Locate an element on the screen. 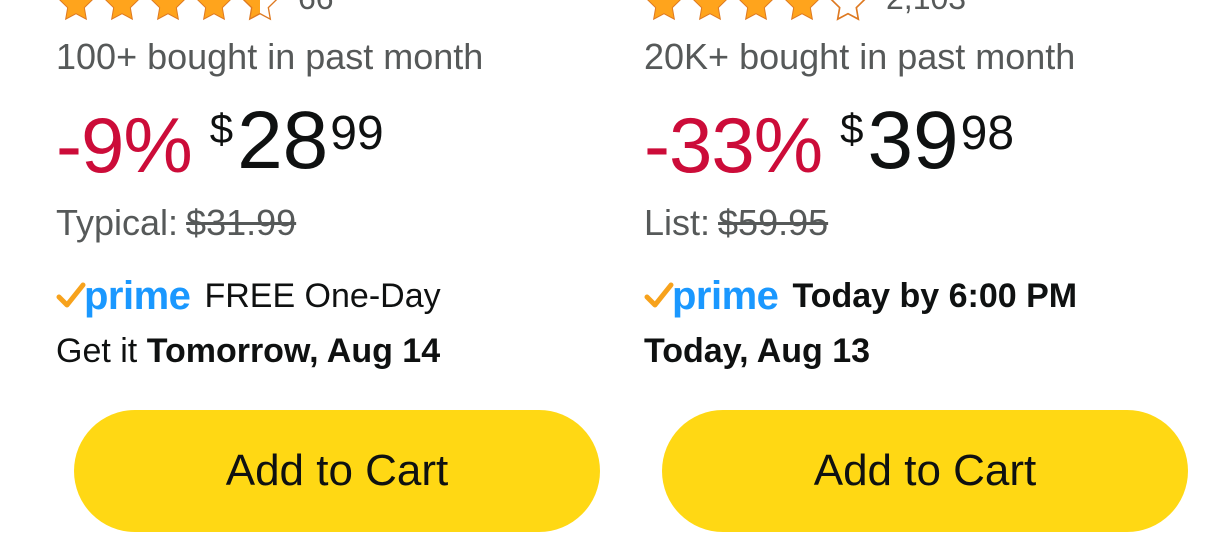 The width and height of the screenshot is (1221, 557). price-row: -33% $ 39 98 is located at coordinates (829, 144).